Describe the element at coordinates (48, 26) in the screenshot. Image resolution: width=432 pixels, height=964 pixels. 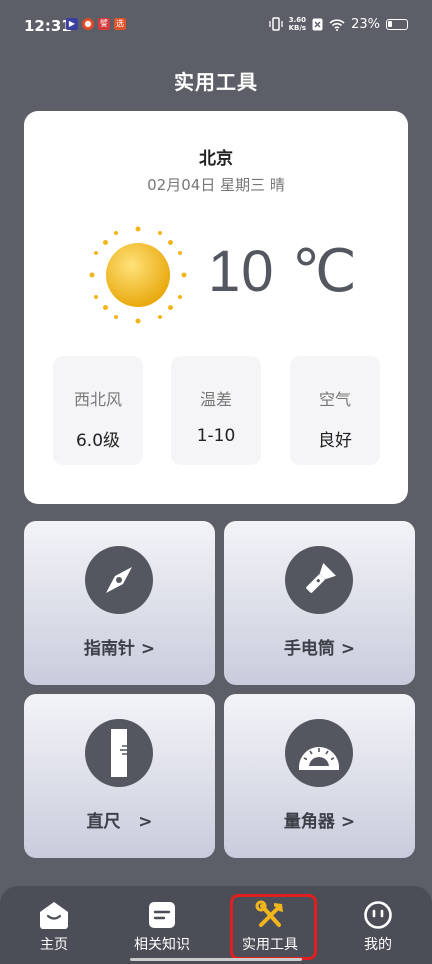
I see `status-time: 12:31` at that location.